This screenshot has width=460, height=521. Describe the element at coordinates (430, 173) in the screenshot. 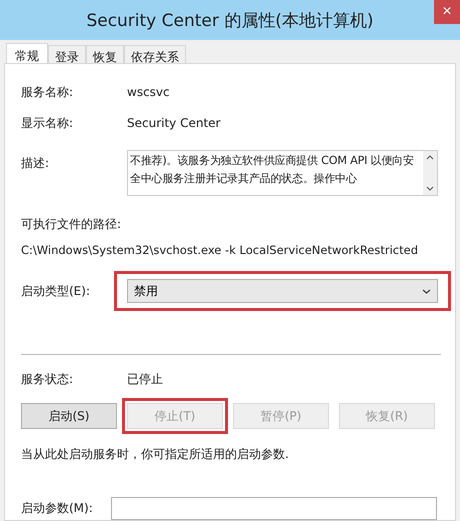

I see `scrollbar` at that location.